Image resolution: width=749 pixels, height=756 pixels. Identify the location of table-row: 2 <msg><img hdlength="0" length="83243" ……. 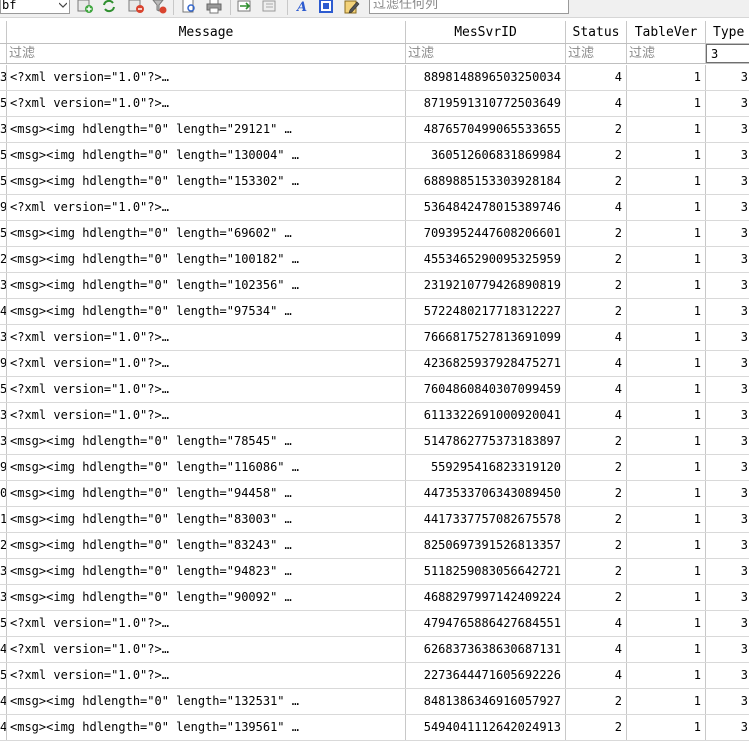
(374, 546).